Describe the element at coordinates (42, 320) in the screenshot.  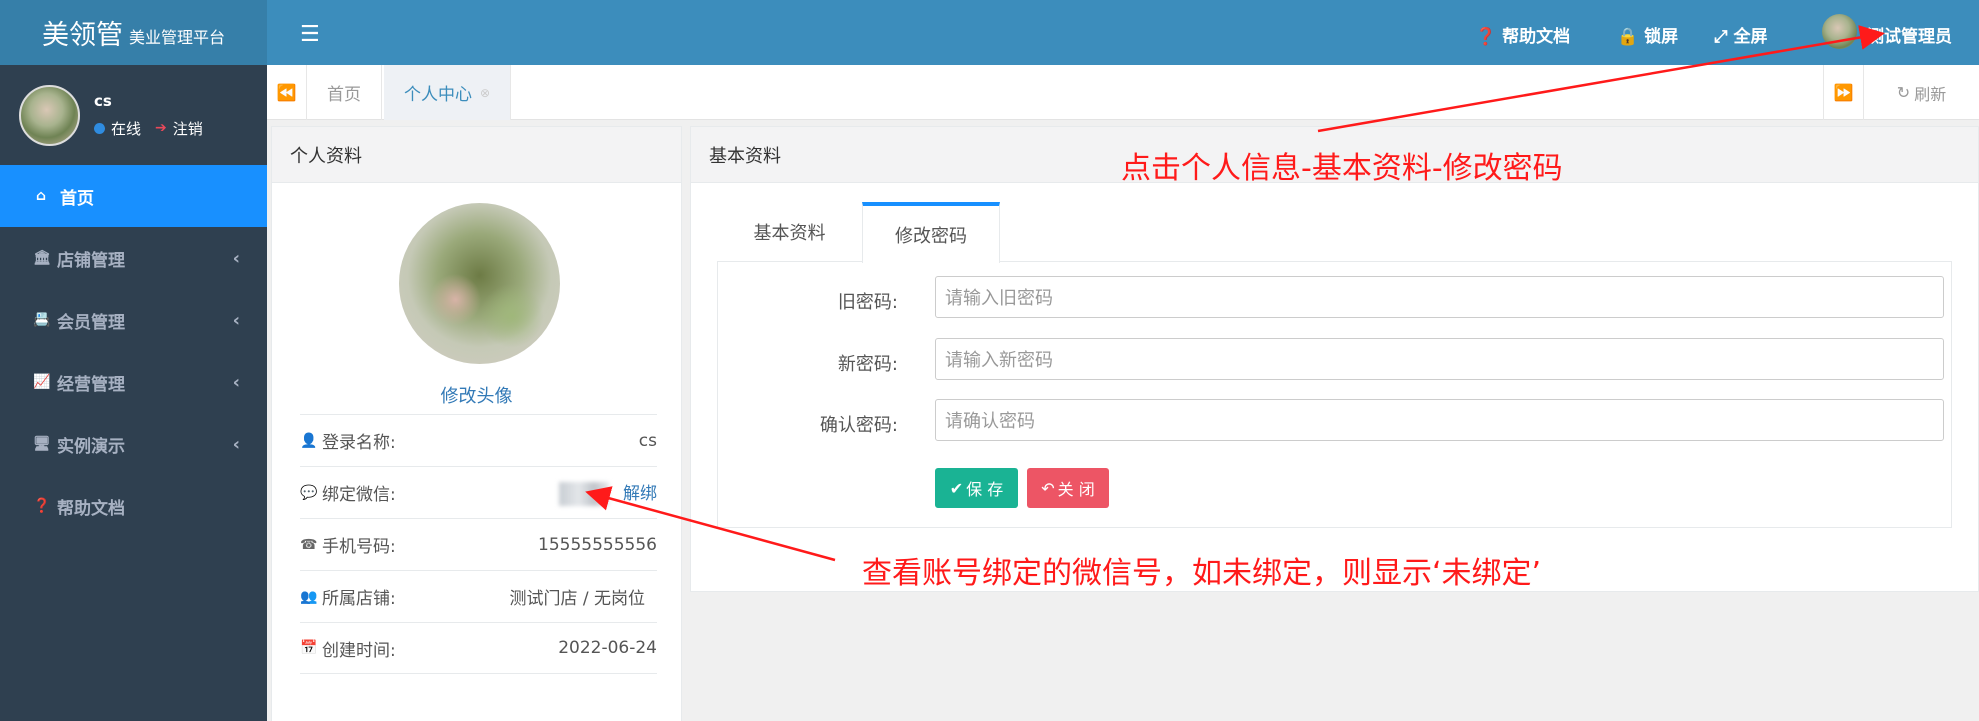
I see `id-card-icon: 📇` at that location.